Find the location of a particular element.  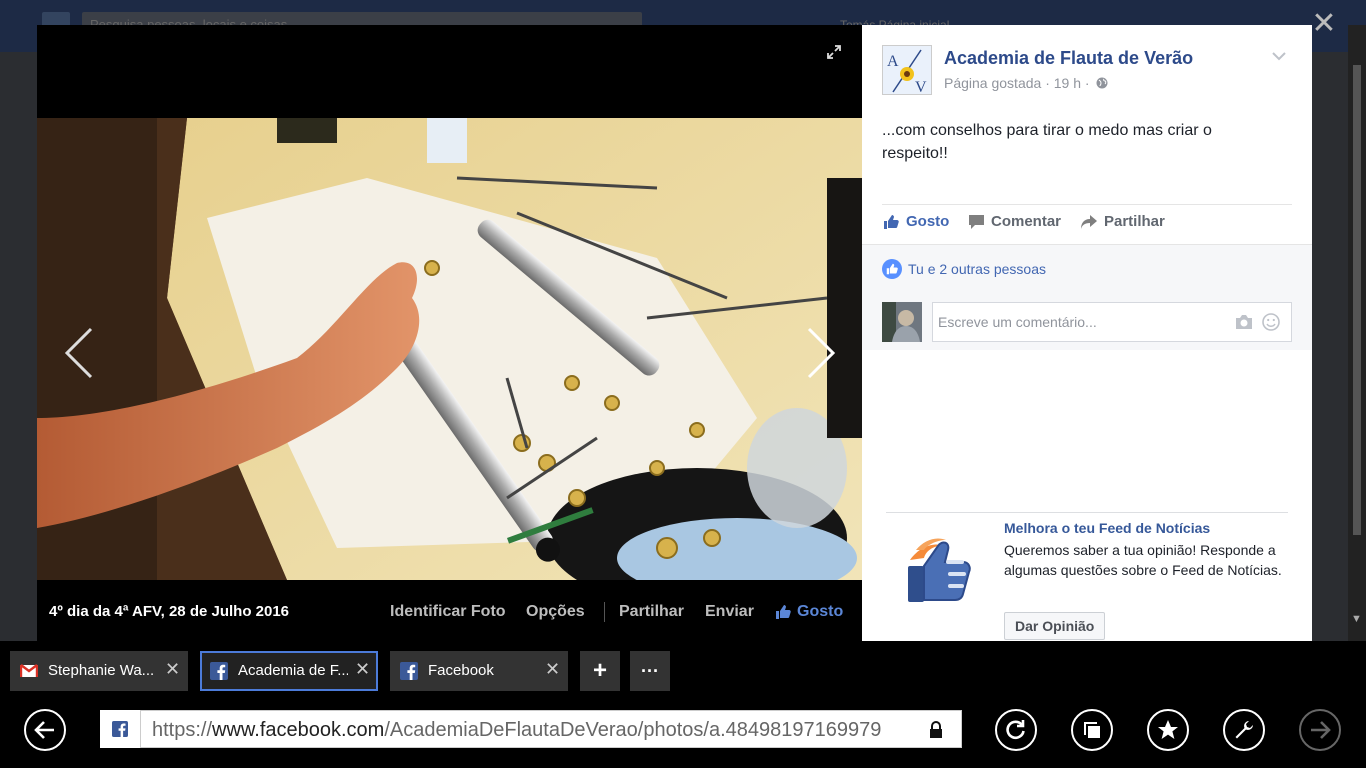

back-button is located at coordinates (45, 730).